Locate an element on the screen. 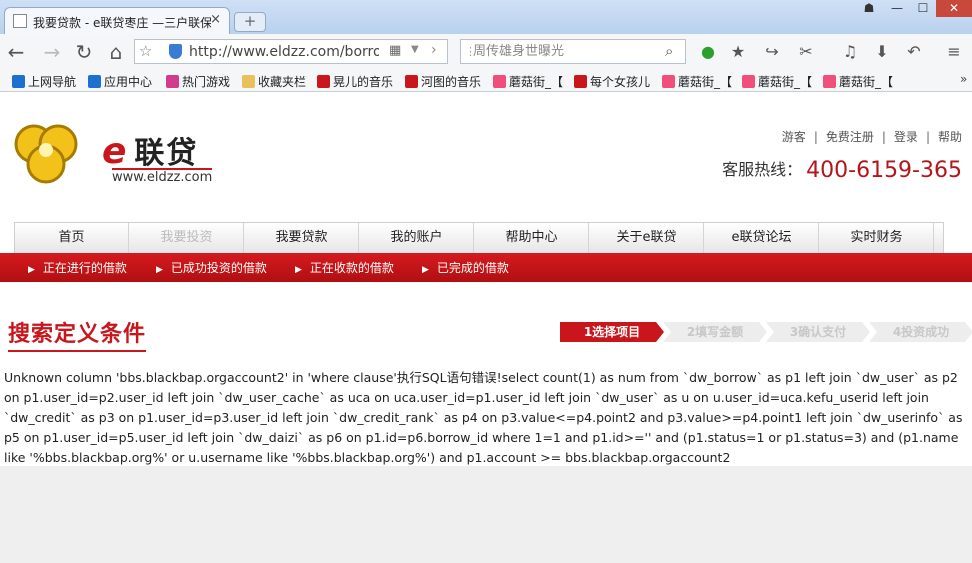 The width and height of the screenshot is (972, 563). site-logo: e 联贷 www.eldzz.com is located at coordinates (120, 154).